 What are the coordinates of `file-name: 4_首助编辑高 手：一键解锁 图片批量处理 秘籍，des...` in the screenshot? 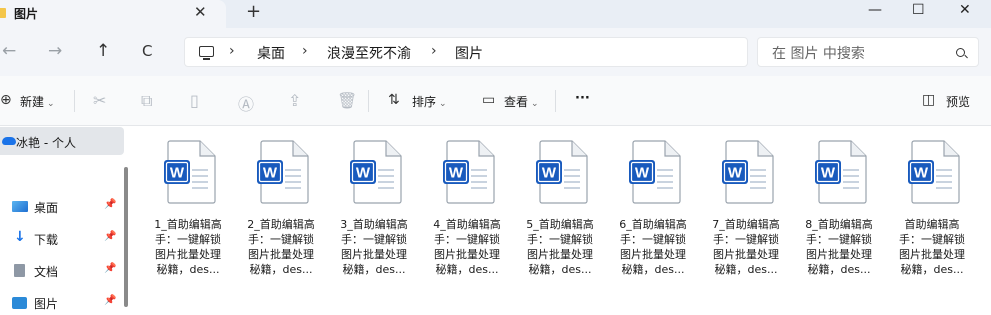 It's located at (467, 247).